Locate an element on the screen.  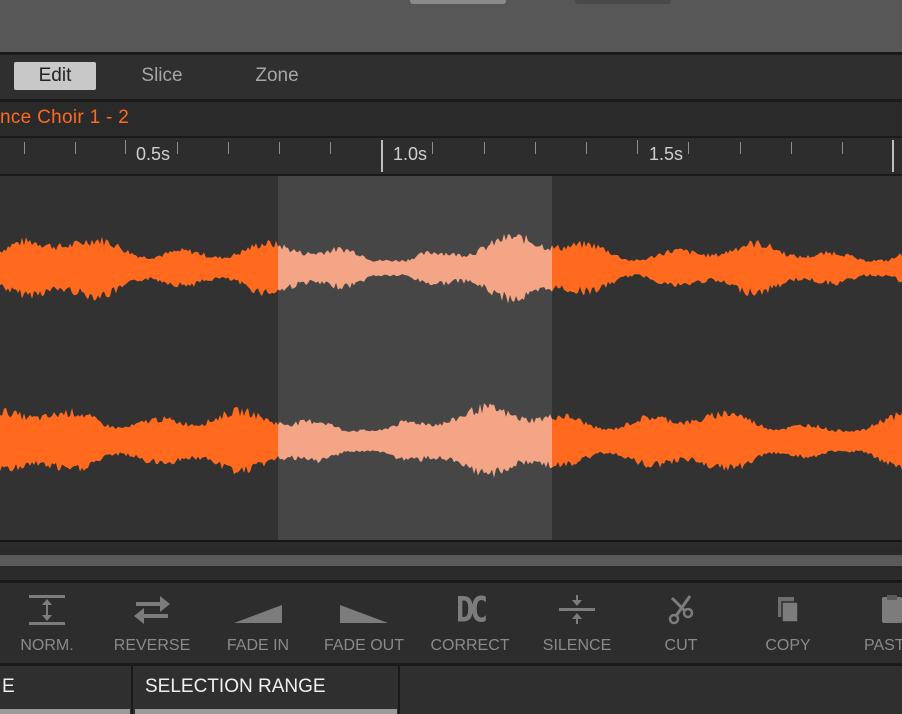
scissors-icon is located at coordinates (681, 610).